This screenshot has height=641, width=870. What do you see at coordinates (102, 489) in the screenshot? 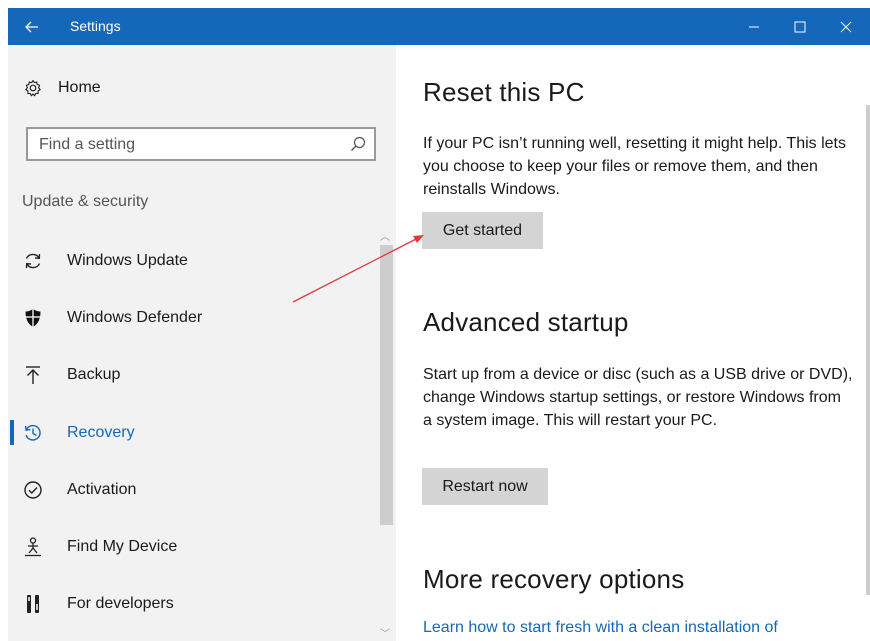
I see `sidebar-item-label: Activation` at bounding box center [102, 489].